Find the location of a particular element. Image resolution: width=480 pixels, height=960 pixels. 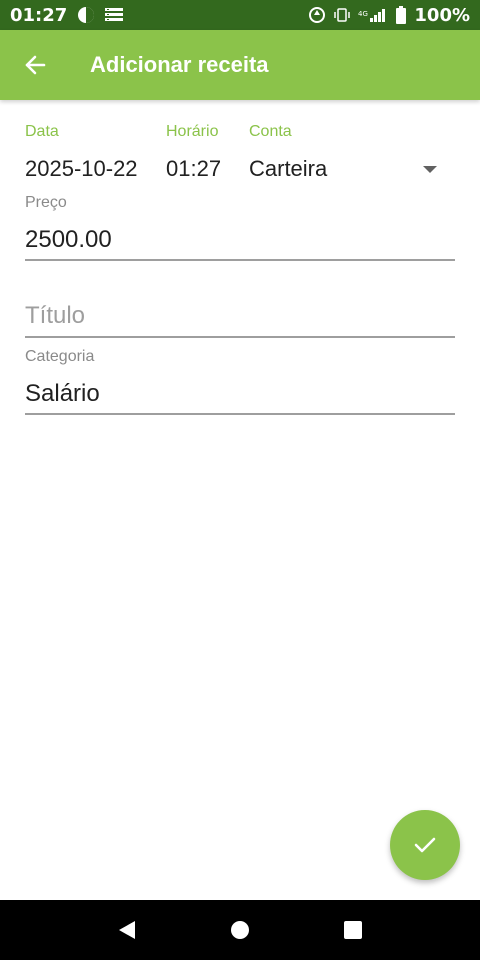

price-underline is located at coordinates (240, 260).